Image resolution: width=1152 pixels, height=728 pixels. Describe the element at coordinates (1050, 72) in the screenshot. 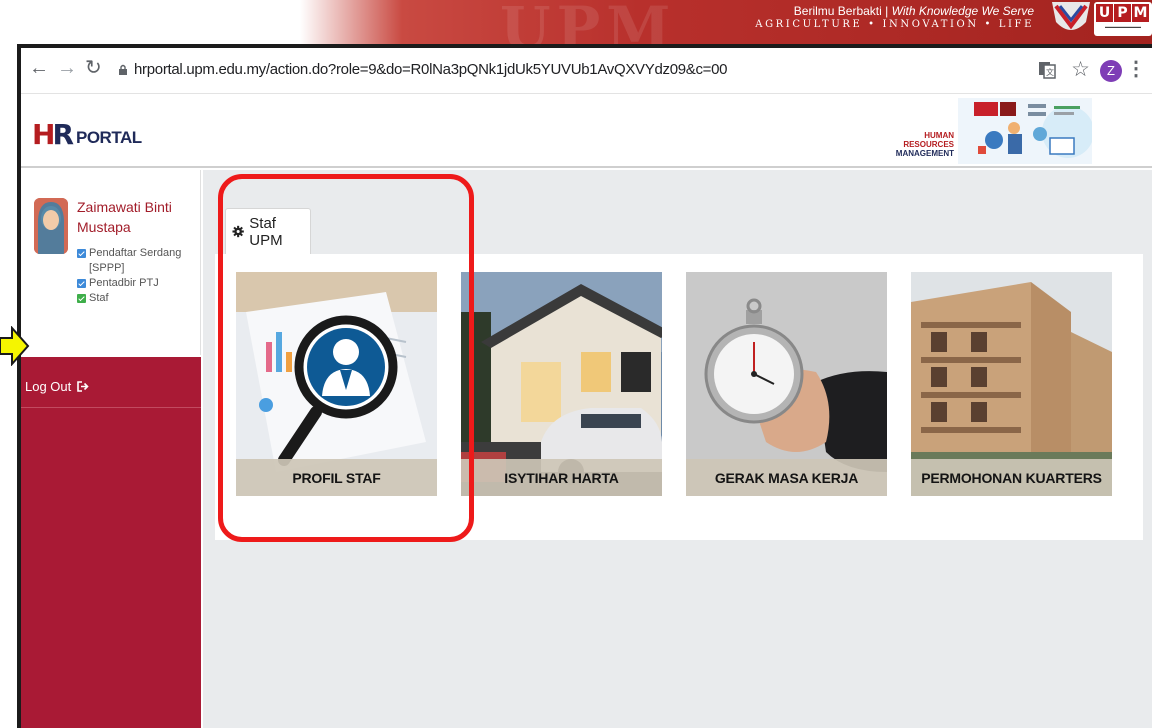

I see `svg-text: 文` at that location.